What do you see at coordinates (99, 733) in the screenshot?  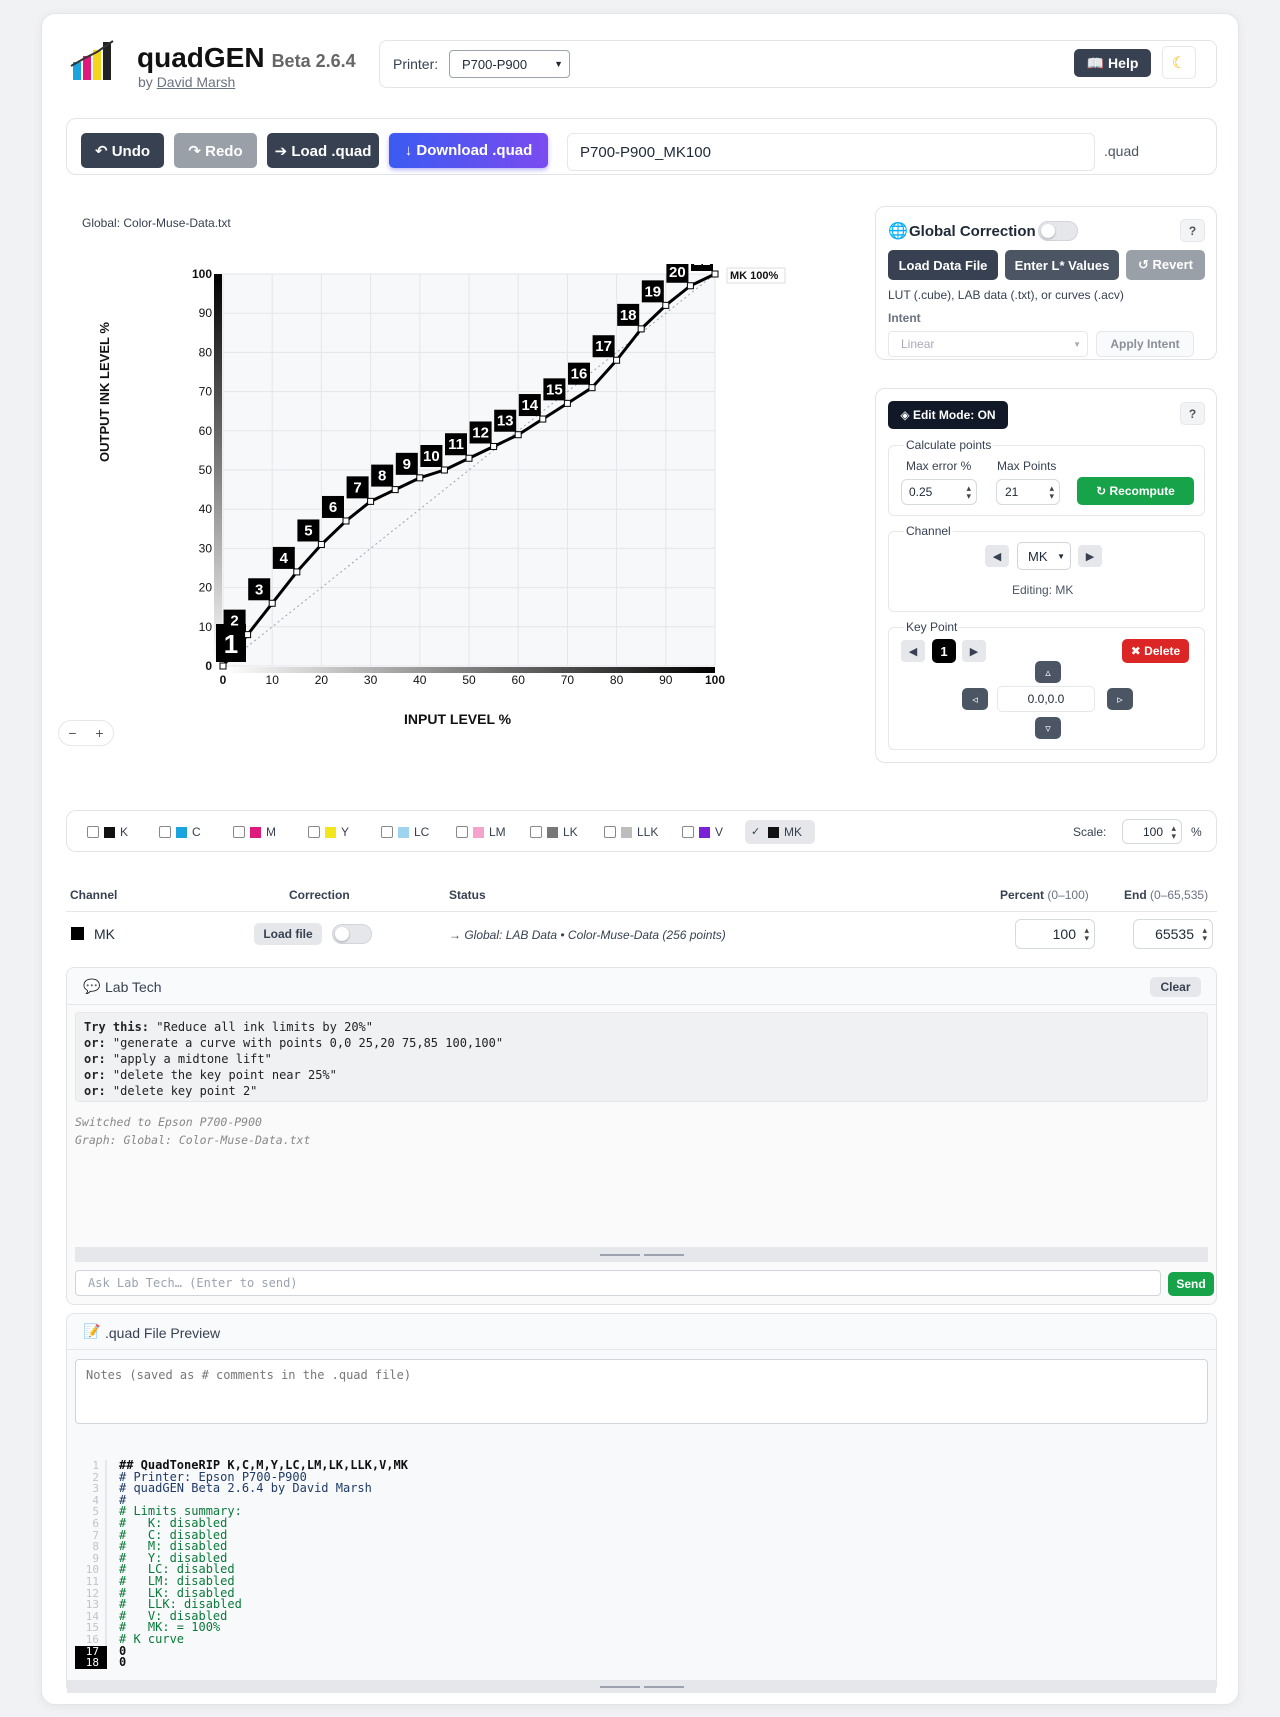 I see `zoom-in-button: +` at bounding box center [99, 733].